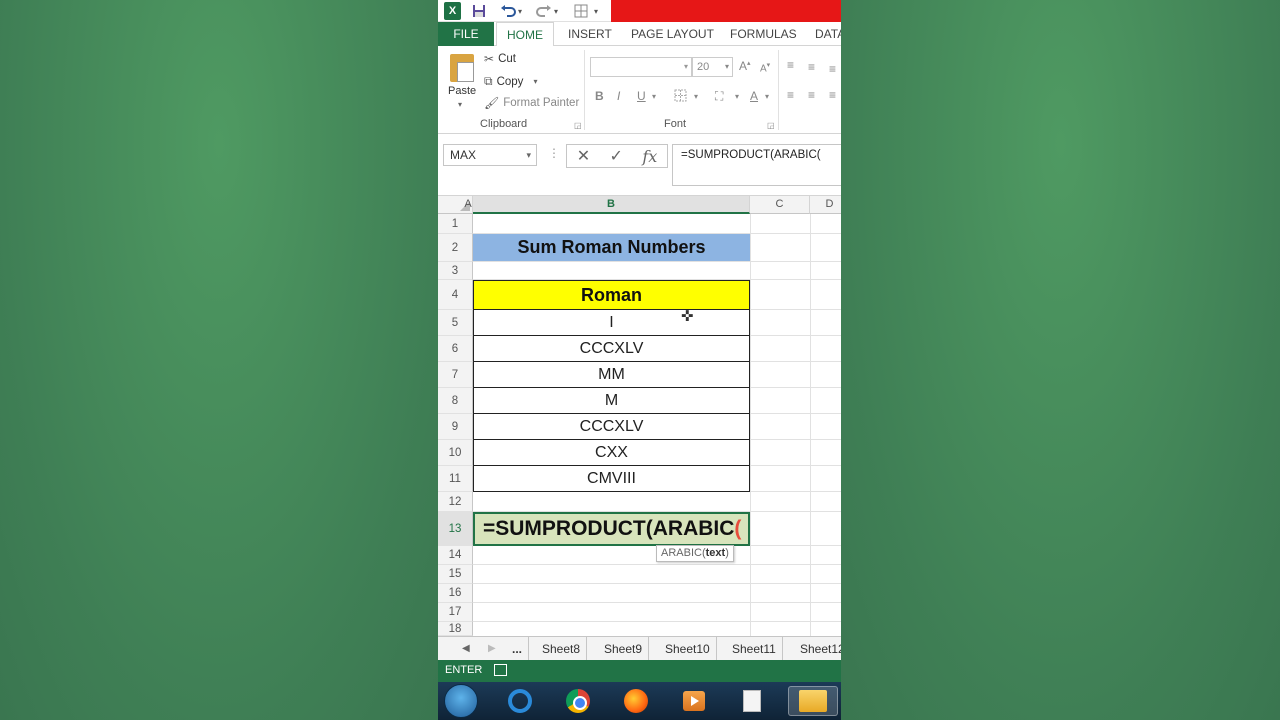 The height and width of the screenshot is (720, 1280). What do you see at coordinates (811, 95) in the screenshot?
I see `align-center-icon: ≡` at bounding box center [811, 95].